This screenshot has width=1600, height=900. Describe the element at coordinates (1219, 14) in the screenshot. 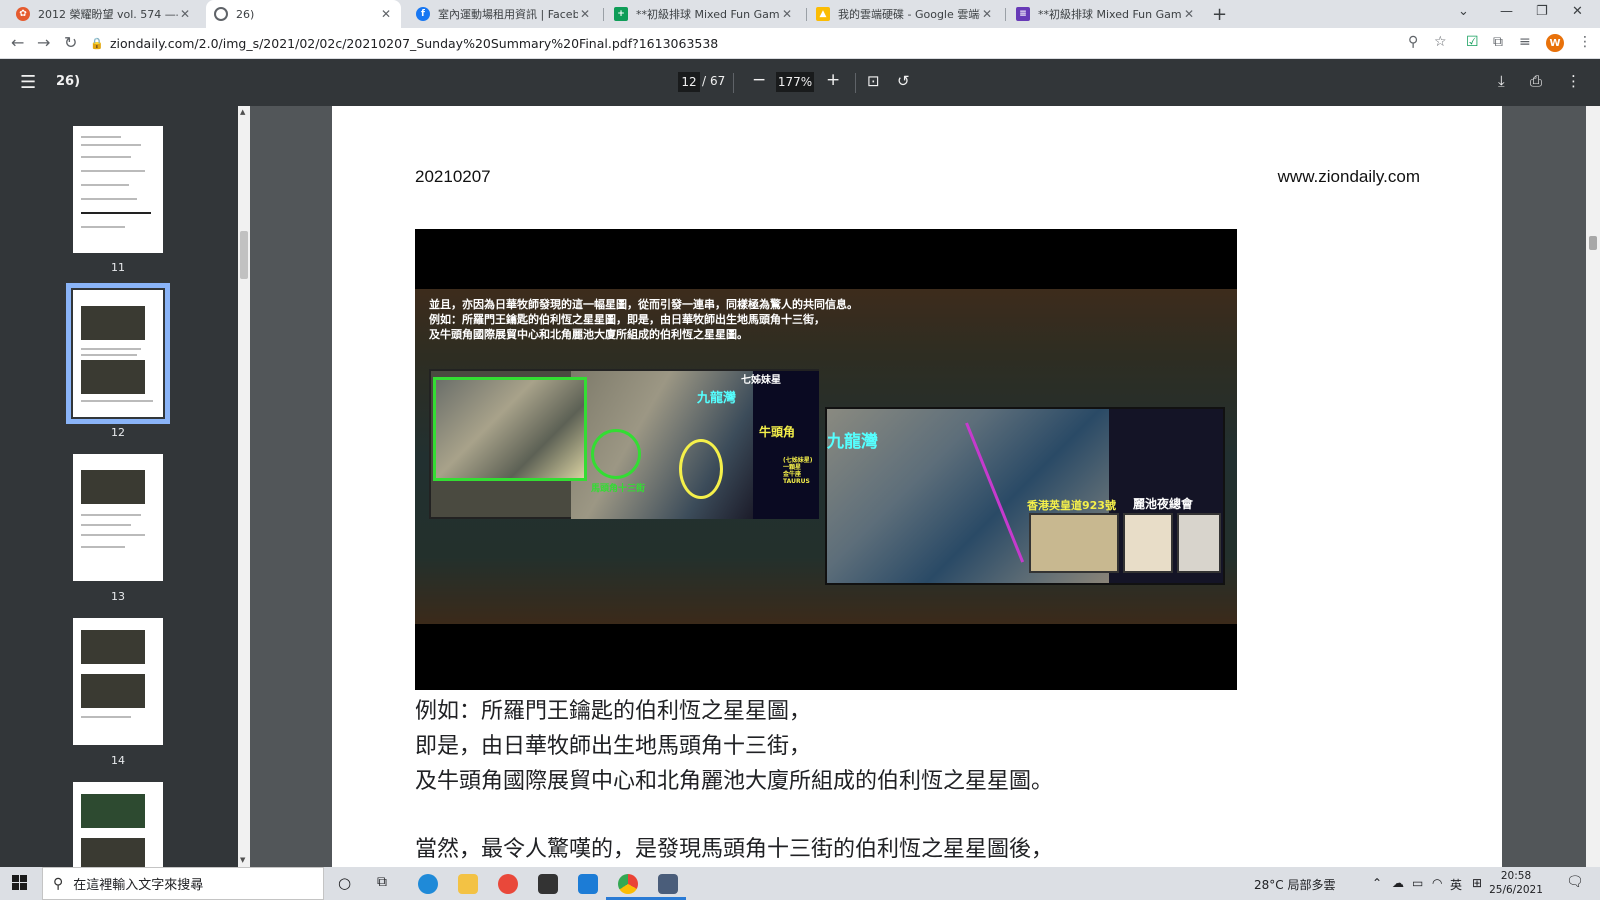

I see `new-tab-button: +` at that location.